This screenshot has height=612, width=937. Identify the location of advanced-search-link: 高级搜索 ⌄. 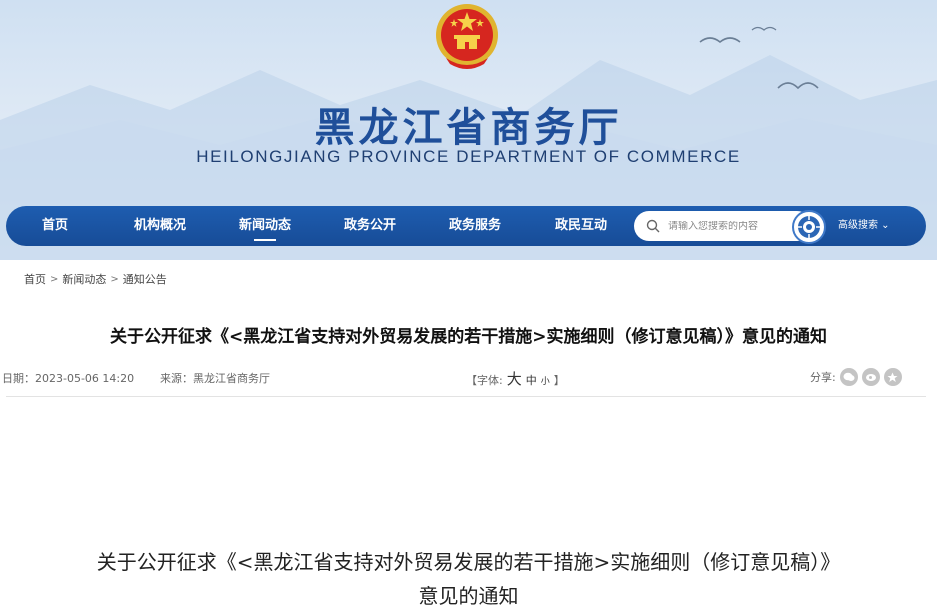
(864, 226).